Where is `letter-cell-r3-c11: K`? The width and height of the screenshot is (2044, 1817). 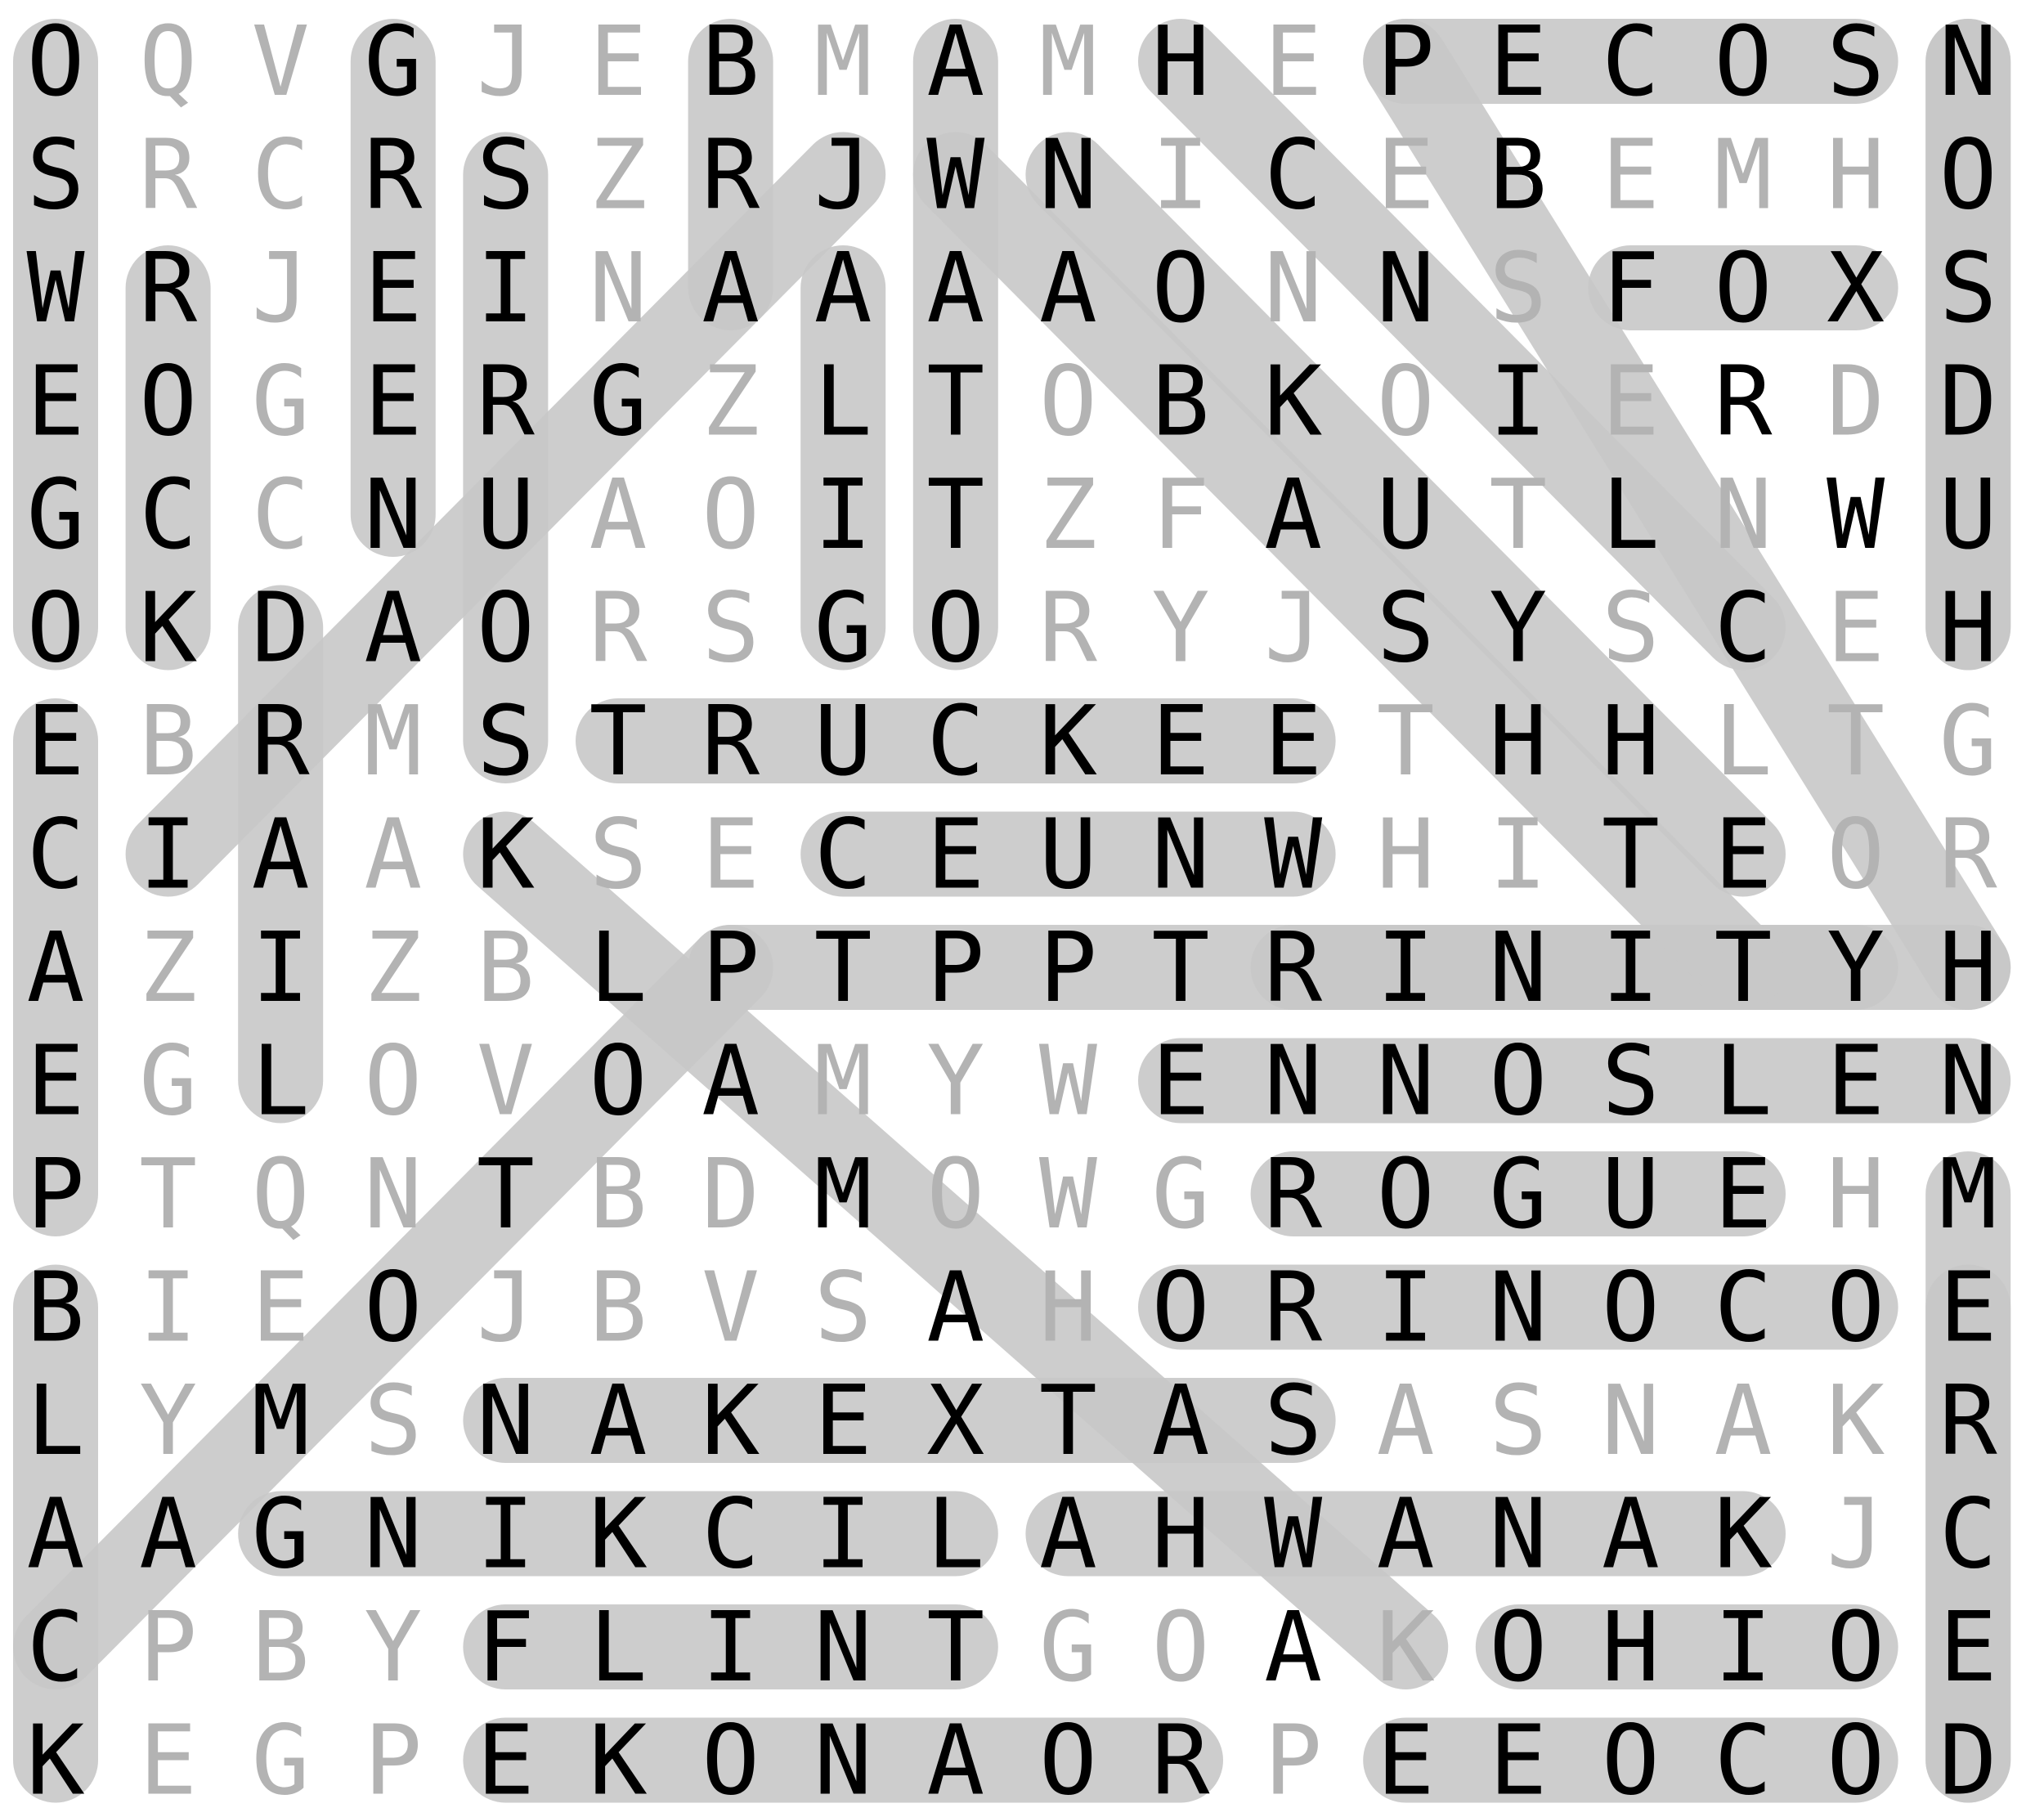
letter-cell-r3-c11: K is located at coordinates (1293, 401).